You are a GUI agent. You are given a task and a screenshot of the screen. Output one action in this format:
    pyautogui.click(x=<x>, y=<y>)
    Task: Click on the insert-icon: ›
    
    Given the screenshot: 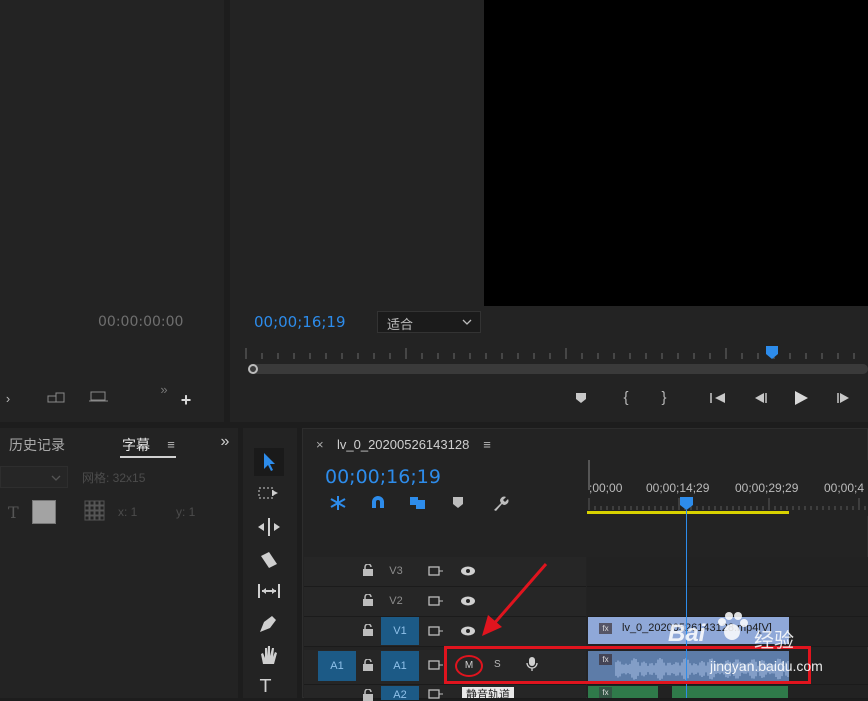 What is the action you would take?
    pyautogui.click(x=8, y=398)
    